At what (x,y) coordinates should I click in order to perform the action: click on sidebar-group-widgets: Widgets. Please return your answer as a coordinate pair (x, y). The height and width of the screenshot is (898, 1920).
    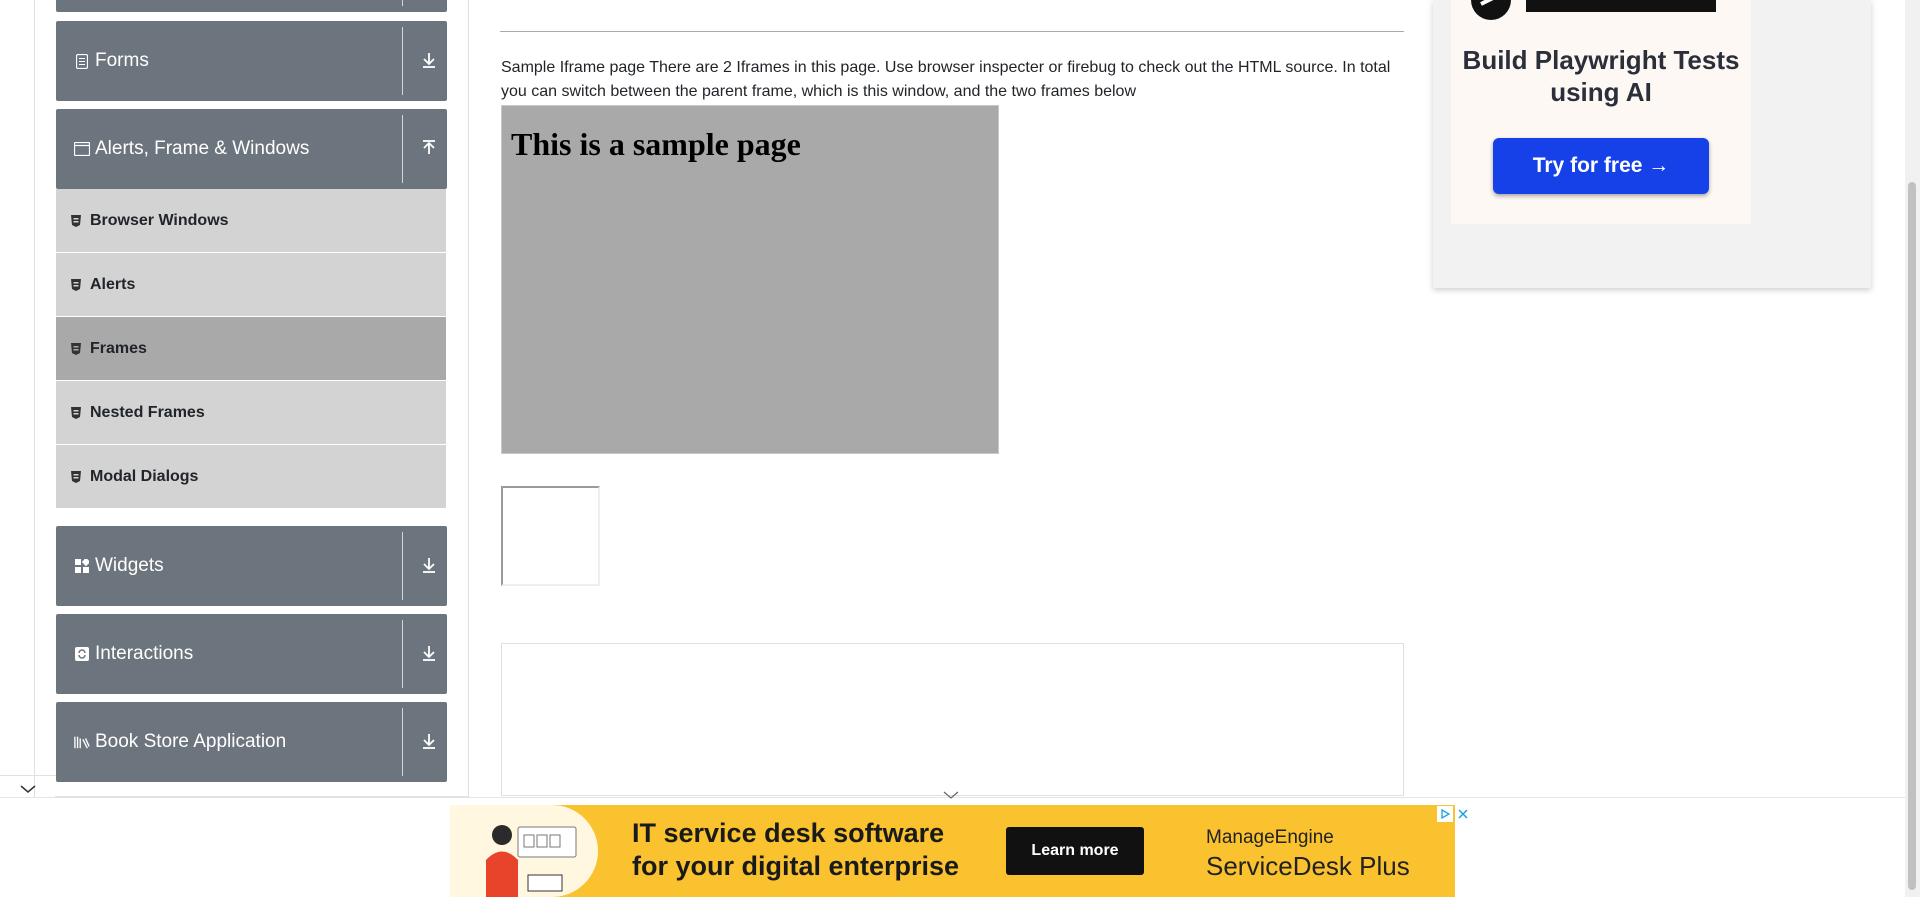
    Looking at the image, I should click on (251, 566).